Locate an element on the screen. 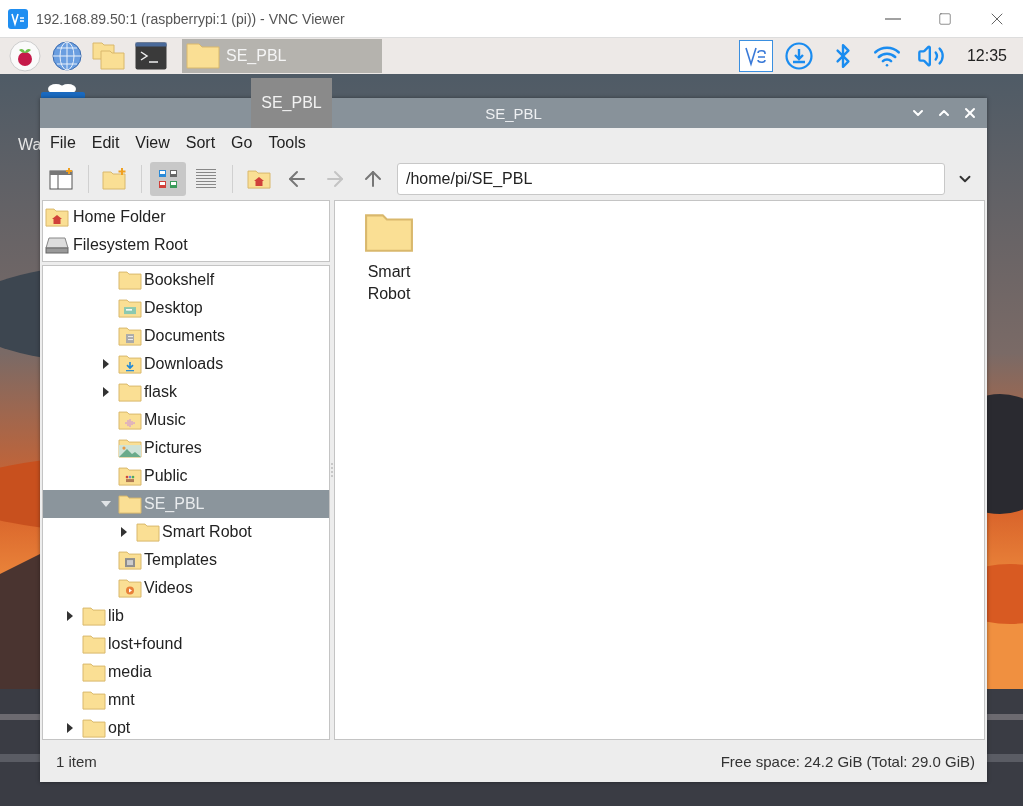 Image resolution: width=1023 pixels, height=806 pixels. places-item: Home Folder is located at coordinates (186, 217).